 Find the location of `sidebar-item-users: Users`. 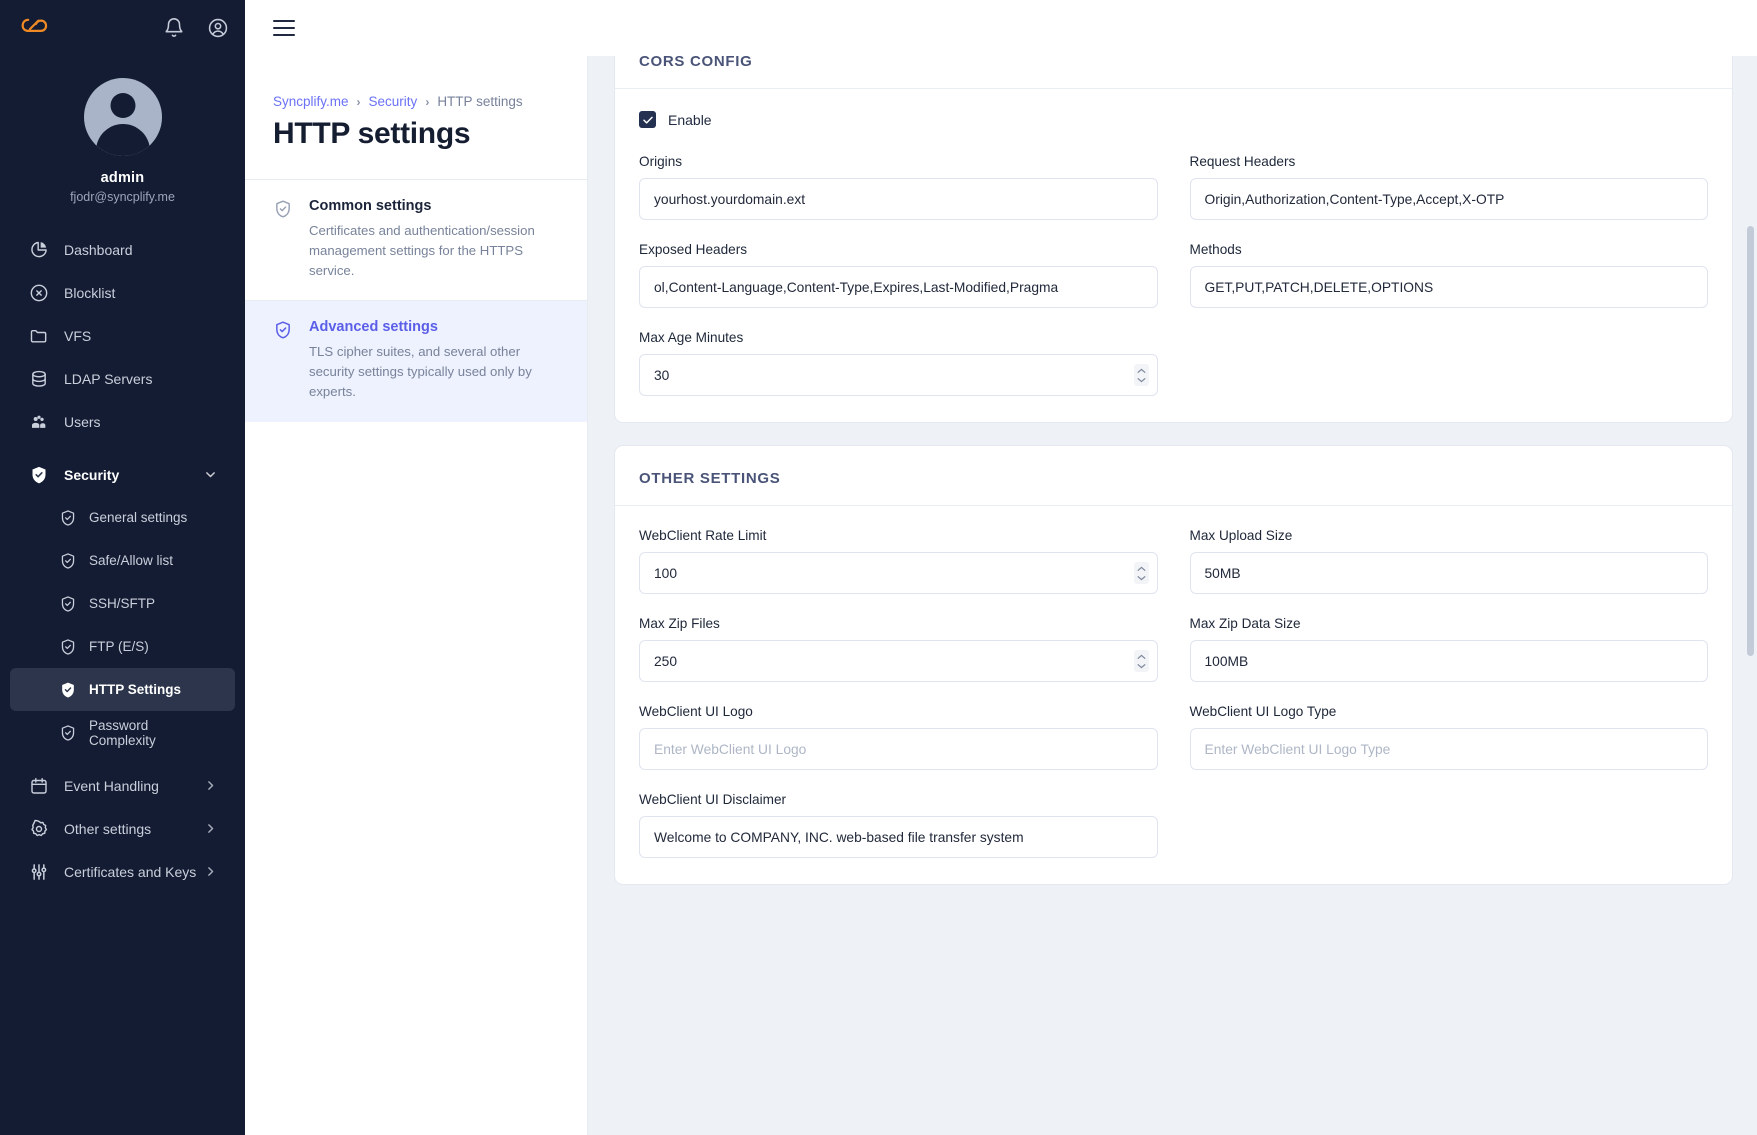

sidebar-item-users: Users is located at coordinates (122, 421).